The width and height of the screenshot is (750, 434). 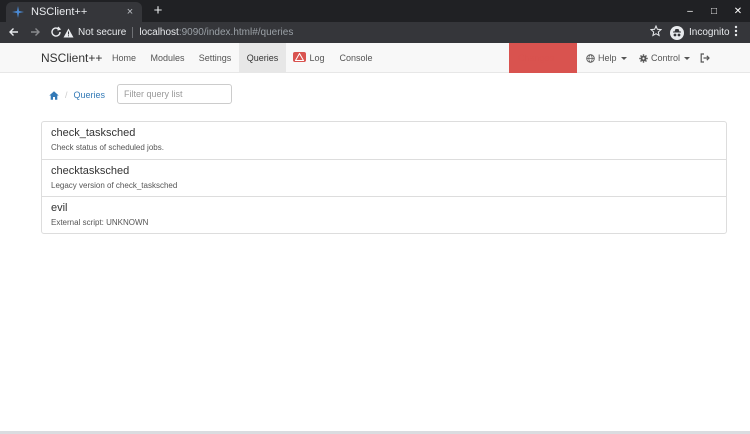 I want to click on maximize-button: □, so click(x=714, y=11).